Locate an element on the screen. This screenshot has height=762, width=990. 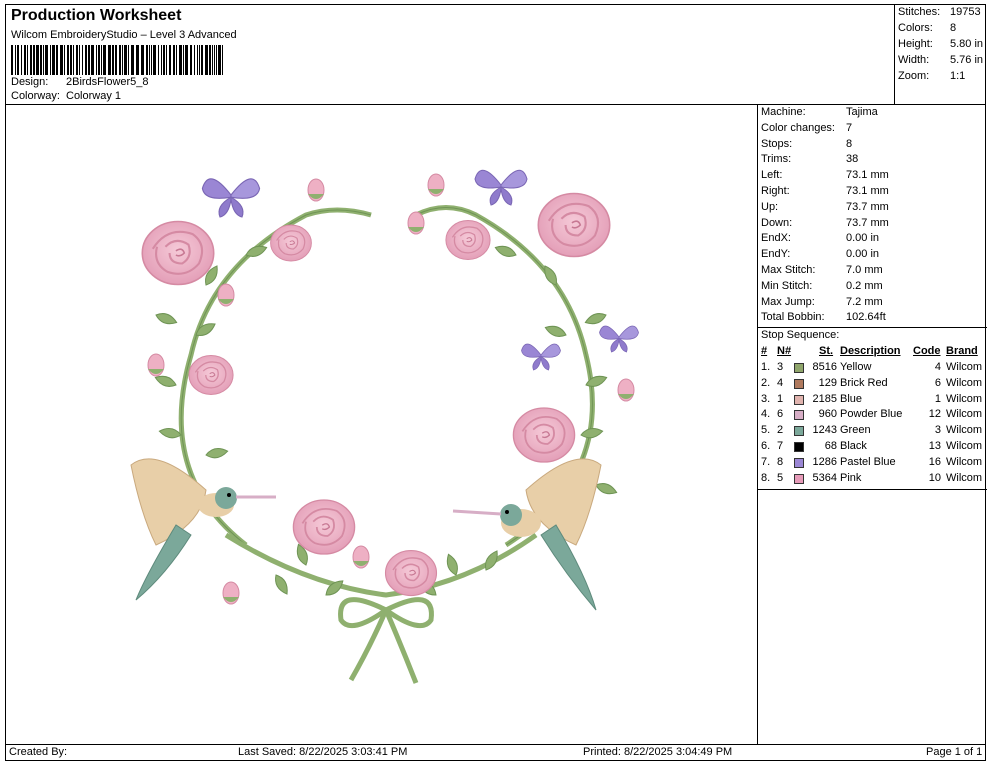
info-label: Machine: is located at coordinates (783, 112).